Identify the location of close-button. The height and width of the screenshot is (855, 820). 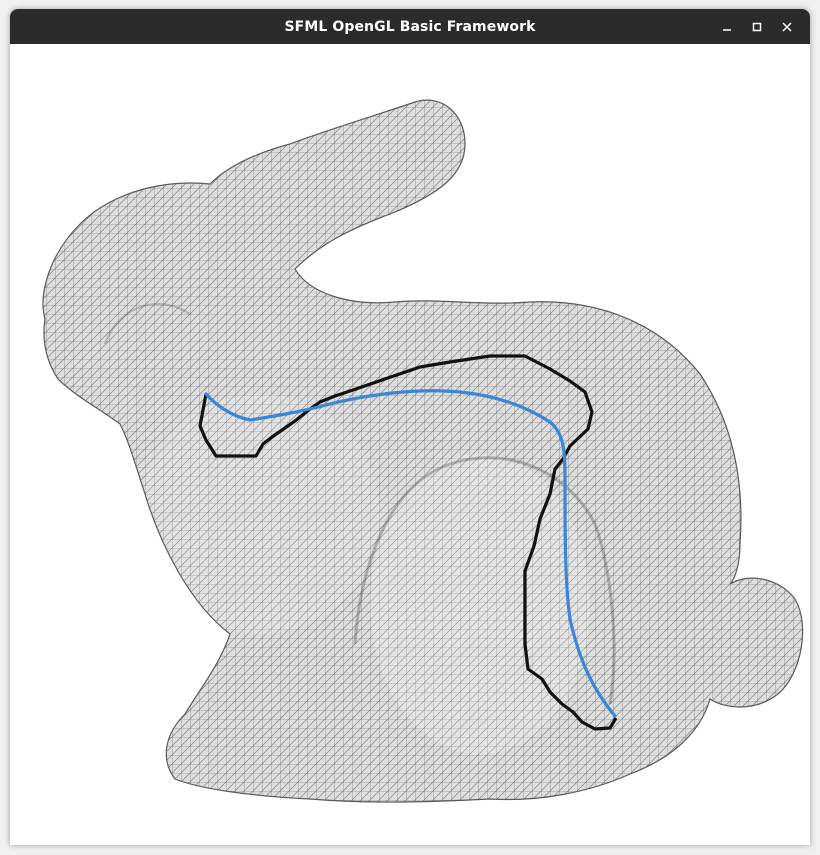
(787, 26).